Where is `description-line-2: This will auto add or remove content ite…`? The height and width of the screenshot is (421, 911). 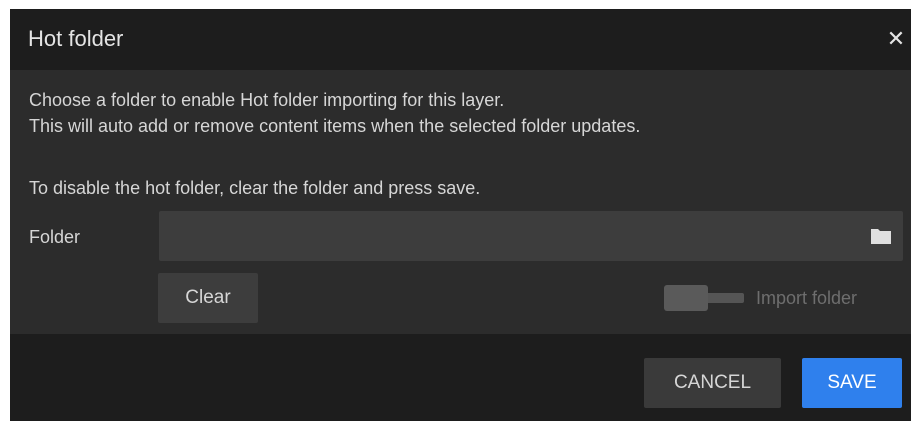 description-line-2: This will auto add or remove content ite… is located at coordinates (335, 126).